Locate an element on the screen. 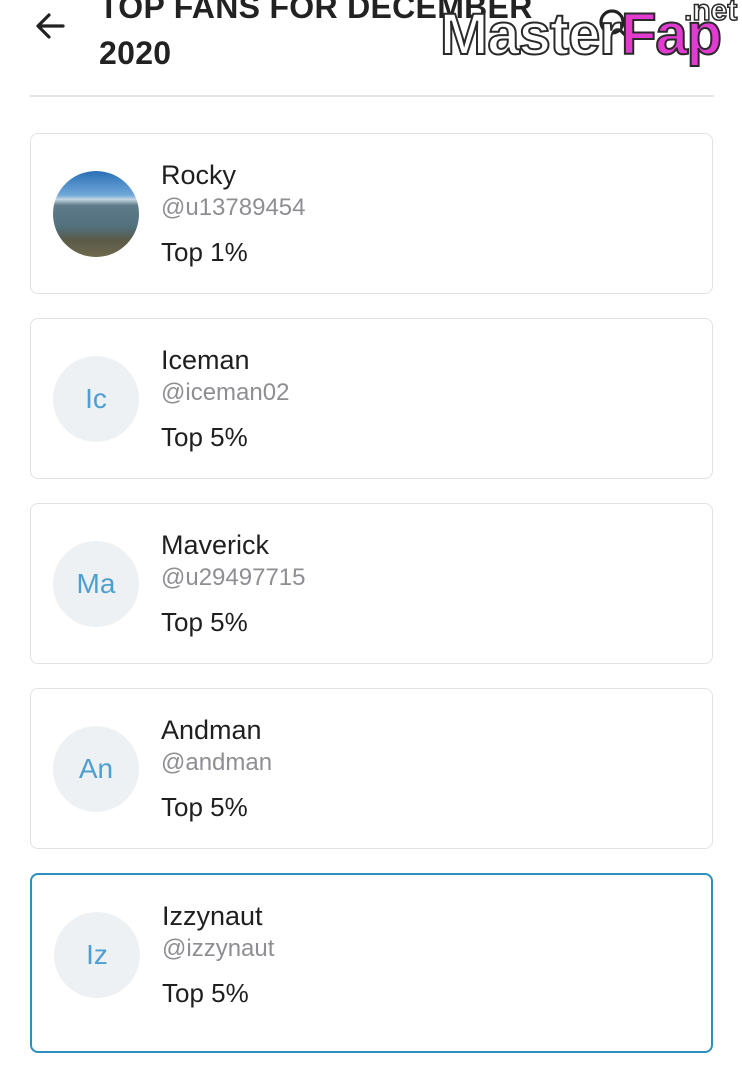  header-divider is located at coordinates (372, 96).